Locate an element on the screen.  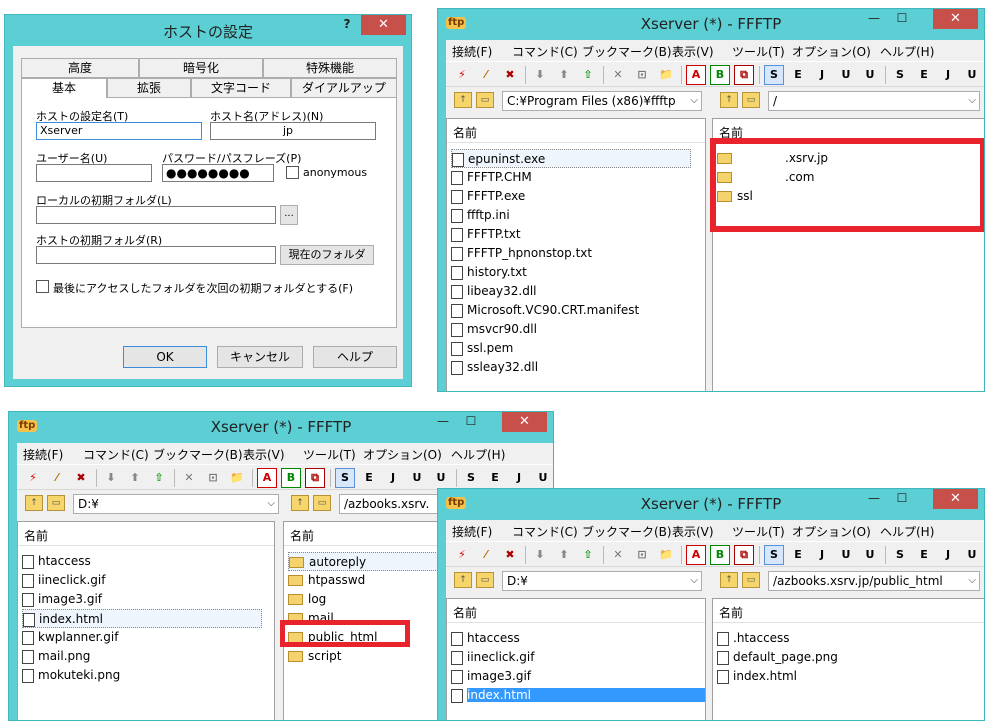
local-path-combo: C:¥Program Files (x86)¥ffftp ⌵ is located at coordinates (602, 101).